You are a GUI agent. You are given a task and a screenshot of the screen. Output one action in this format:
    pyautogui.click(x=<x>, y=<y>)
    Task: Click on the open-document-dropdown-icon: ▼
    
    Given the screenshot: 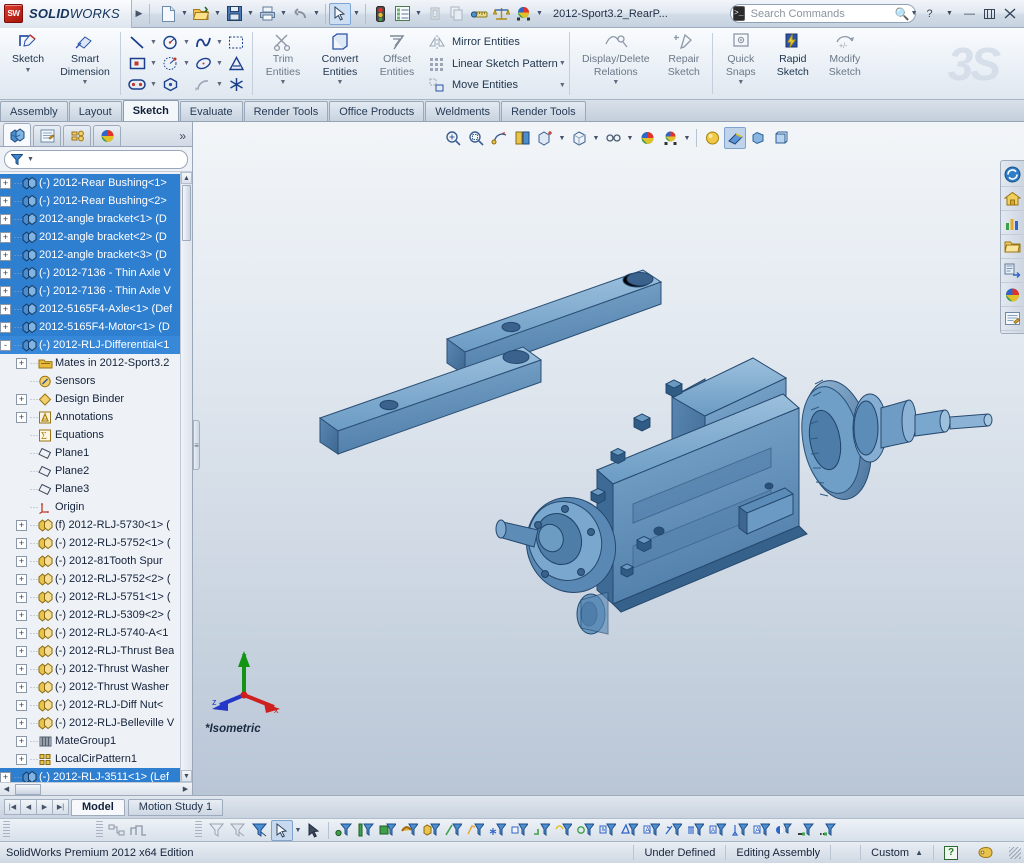 What is the action you would take?
    pyautogui.click(x=217, y=14)
    